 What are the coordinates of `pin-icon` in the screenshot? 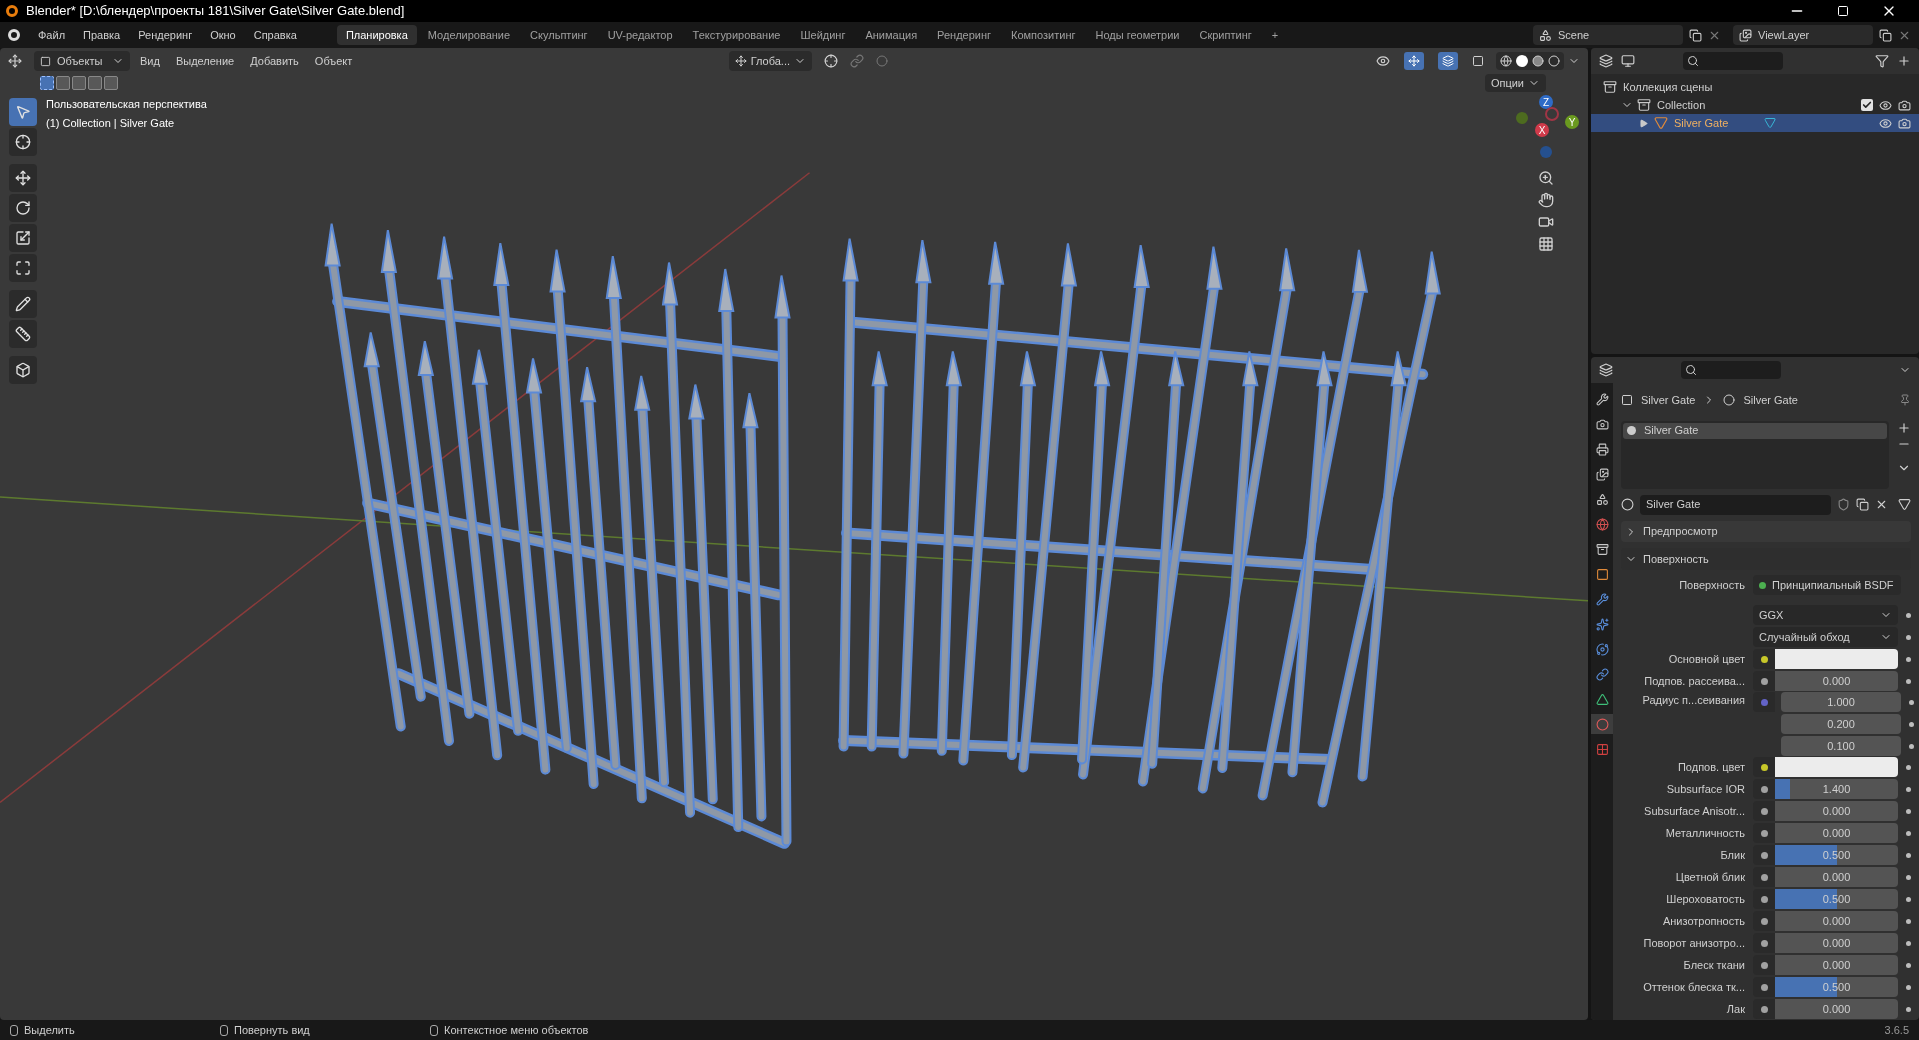 It's located at (1905, 399).